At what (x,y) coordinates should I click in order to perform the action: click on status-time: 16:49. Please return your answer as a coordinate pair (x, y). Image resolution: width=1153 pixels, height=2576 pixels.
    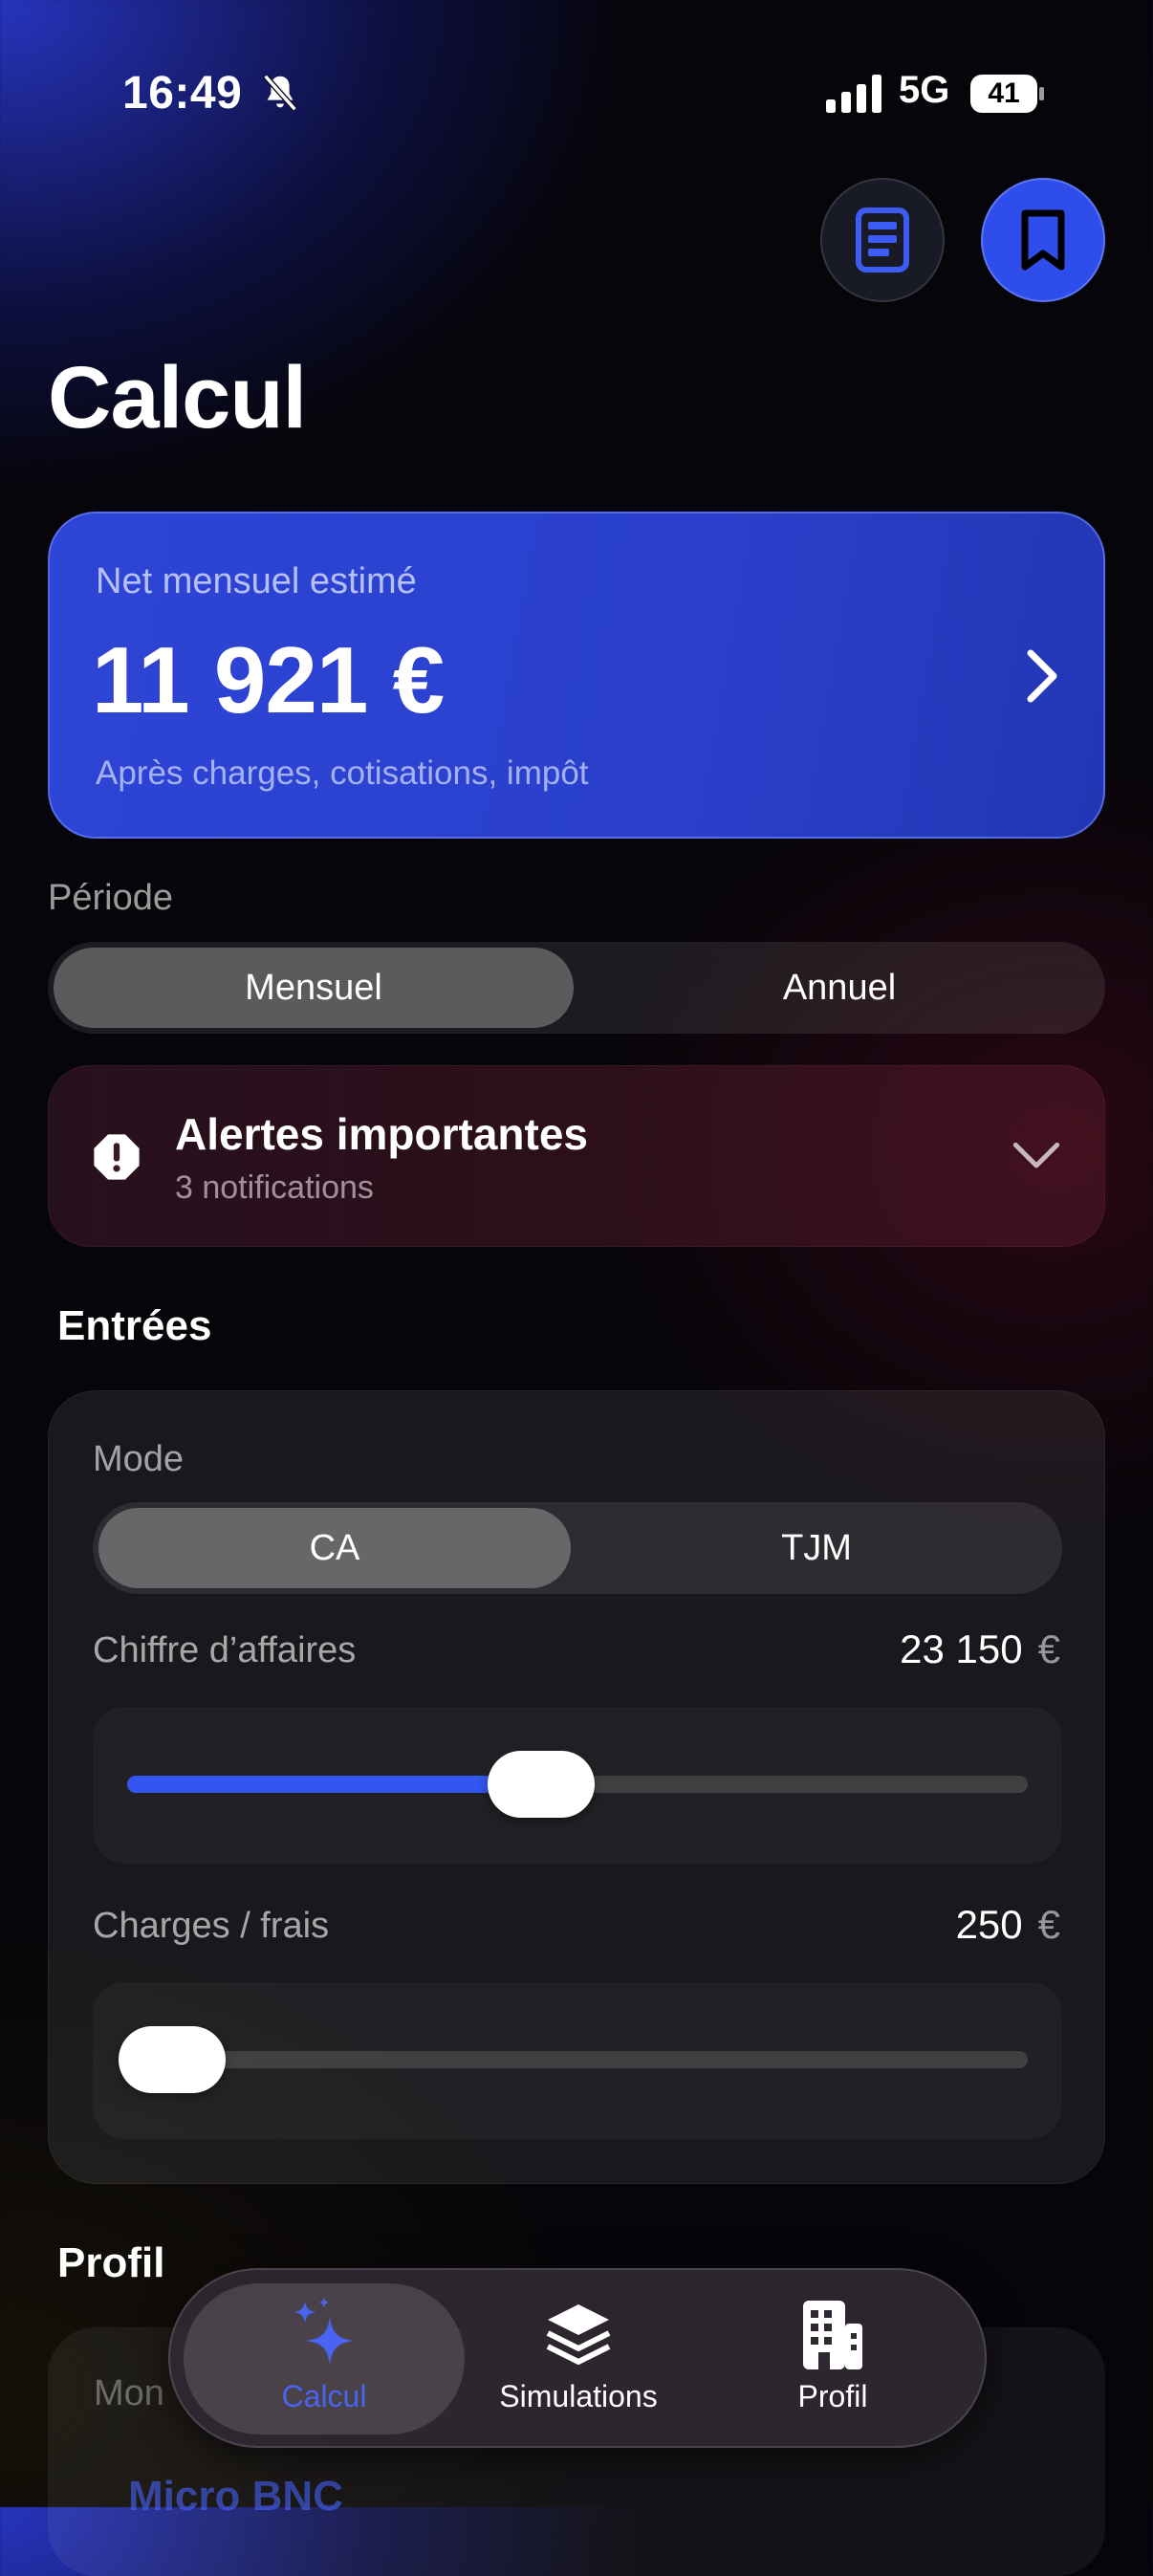
    Looking at the image, I should click on (182, 93).